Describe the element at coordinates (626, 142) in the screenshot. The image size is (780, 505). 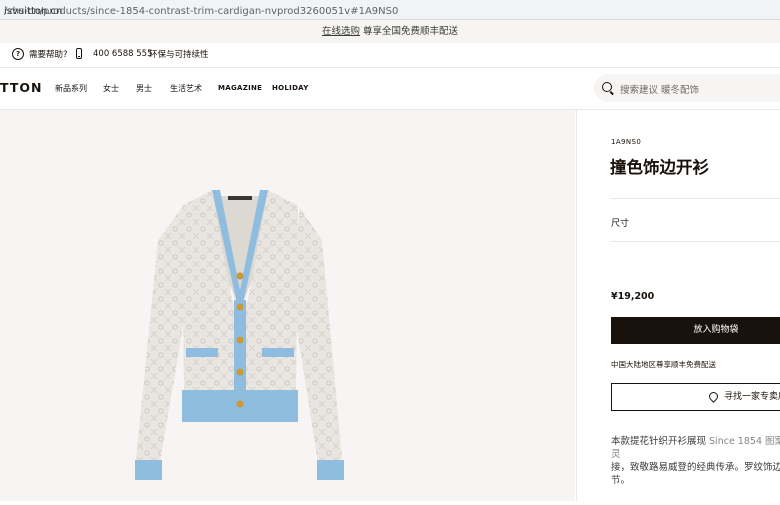
I see `product-sku: 1A9NS0` at that location.